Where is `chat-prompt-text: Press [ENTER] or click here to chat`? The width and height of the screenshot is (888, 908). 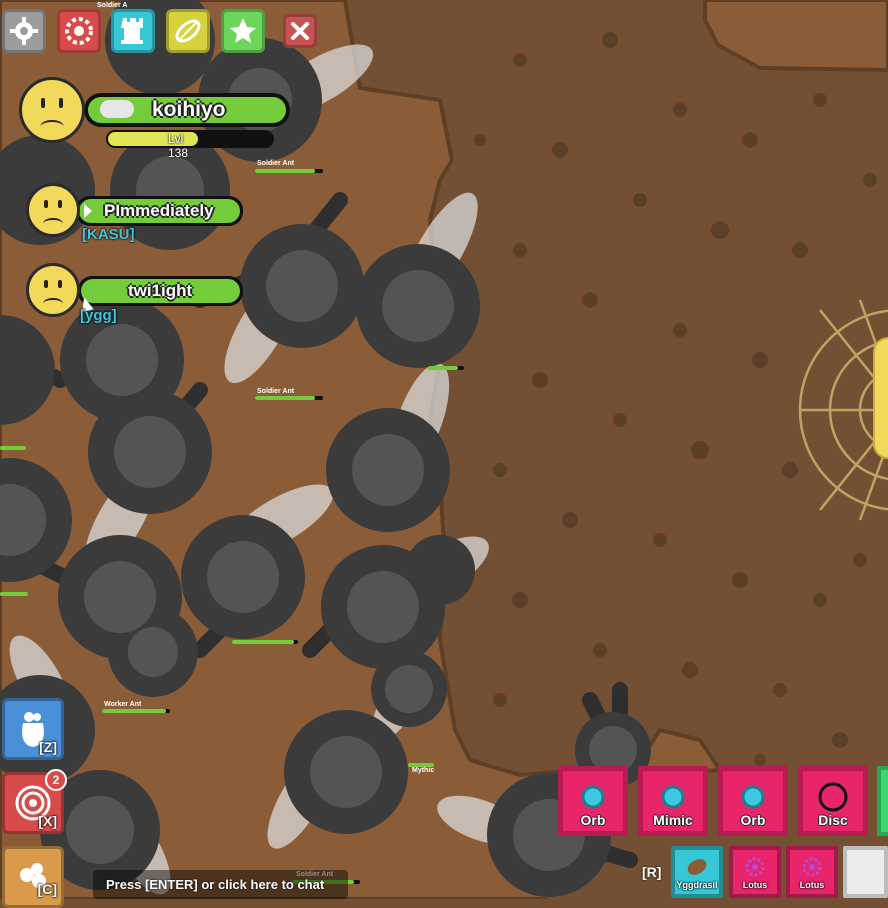 chat-prompt-text: Press [ENTER] or click here to chat is located at coordinates (215, 884).